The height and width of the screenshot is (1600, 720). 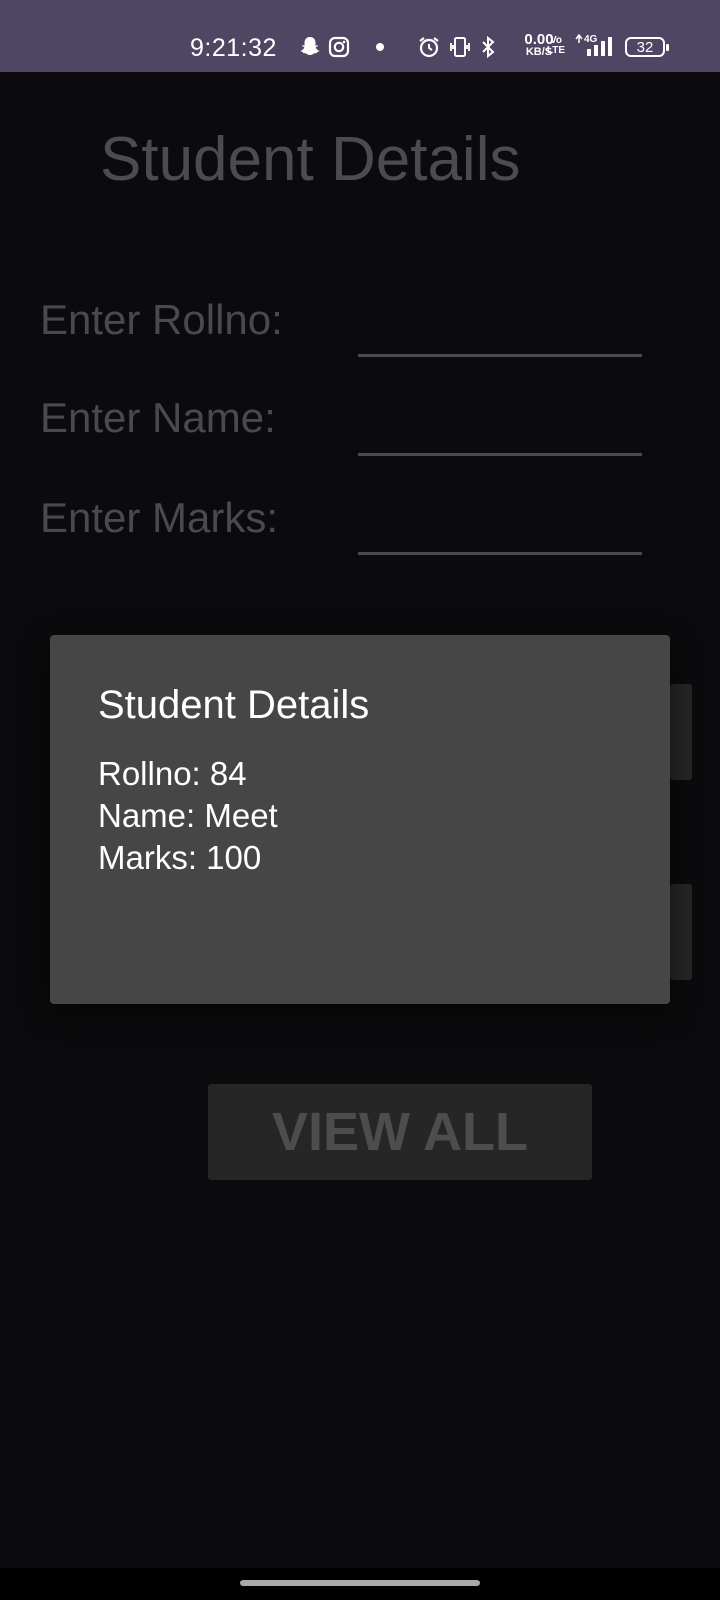 I want to click on volte-bottom: LTE, so click(x=556, y=50).